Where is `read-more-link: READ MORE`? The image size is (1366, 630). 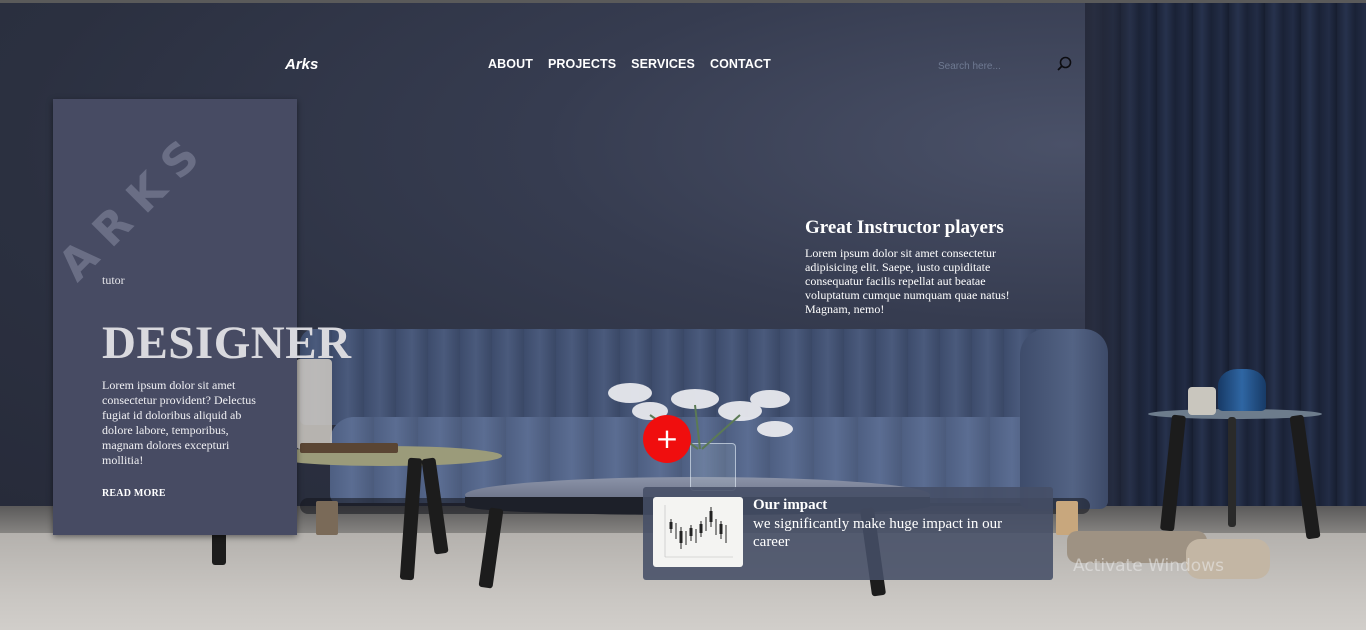
read-more-link: READ MORE is located at coordinates (134, 493).